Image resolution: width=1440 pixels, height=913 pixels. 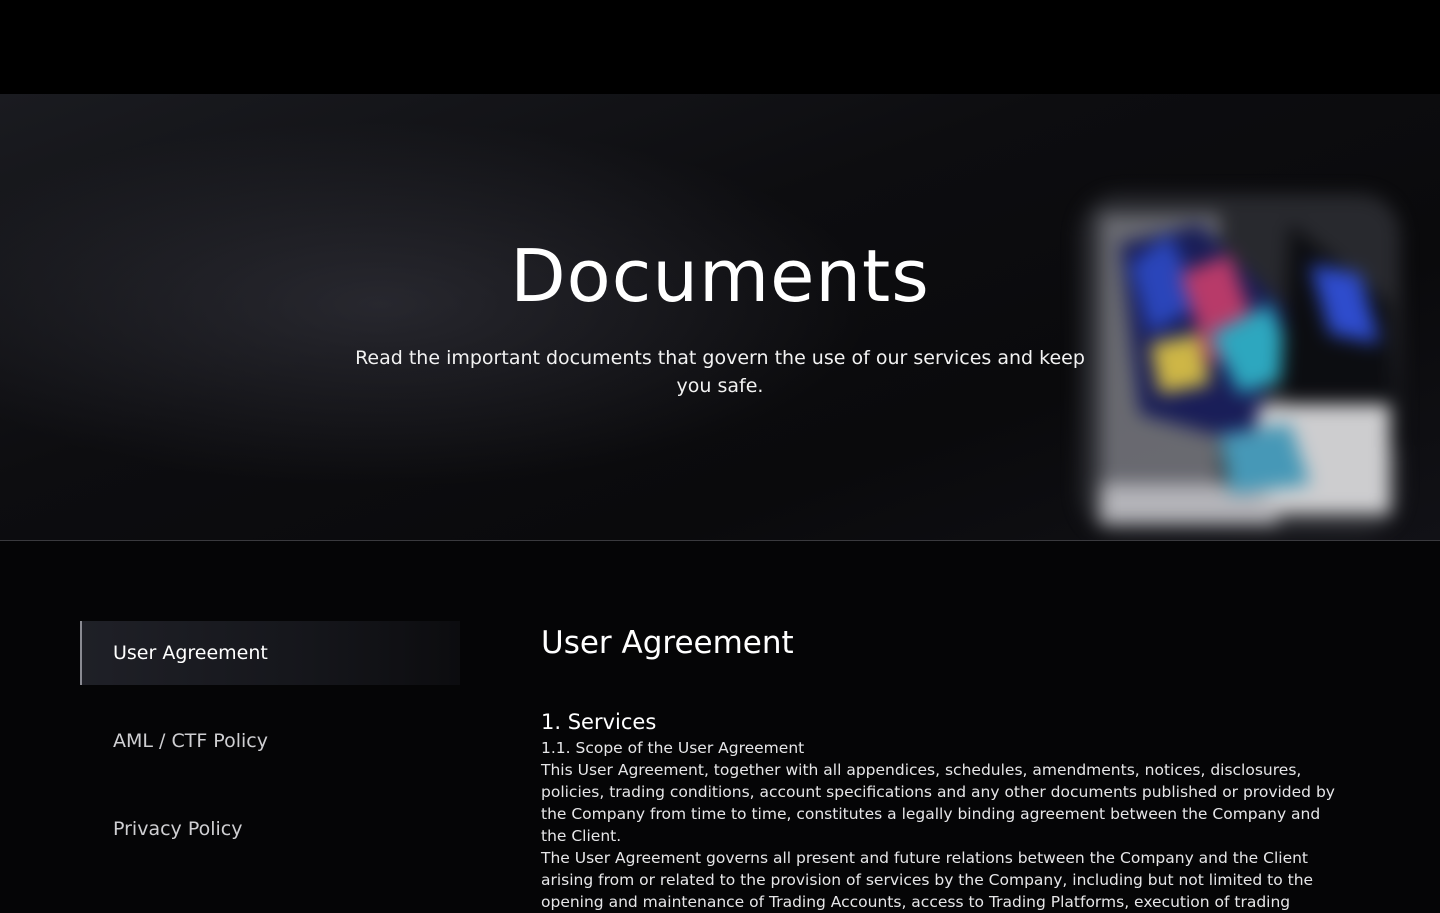 I want to click on document-title: User Agreement, so click(x=667, y=643).